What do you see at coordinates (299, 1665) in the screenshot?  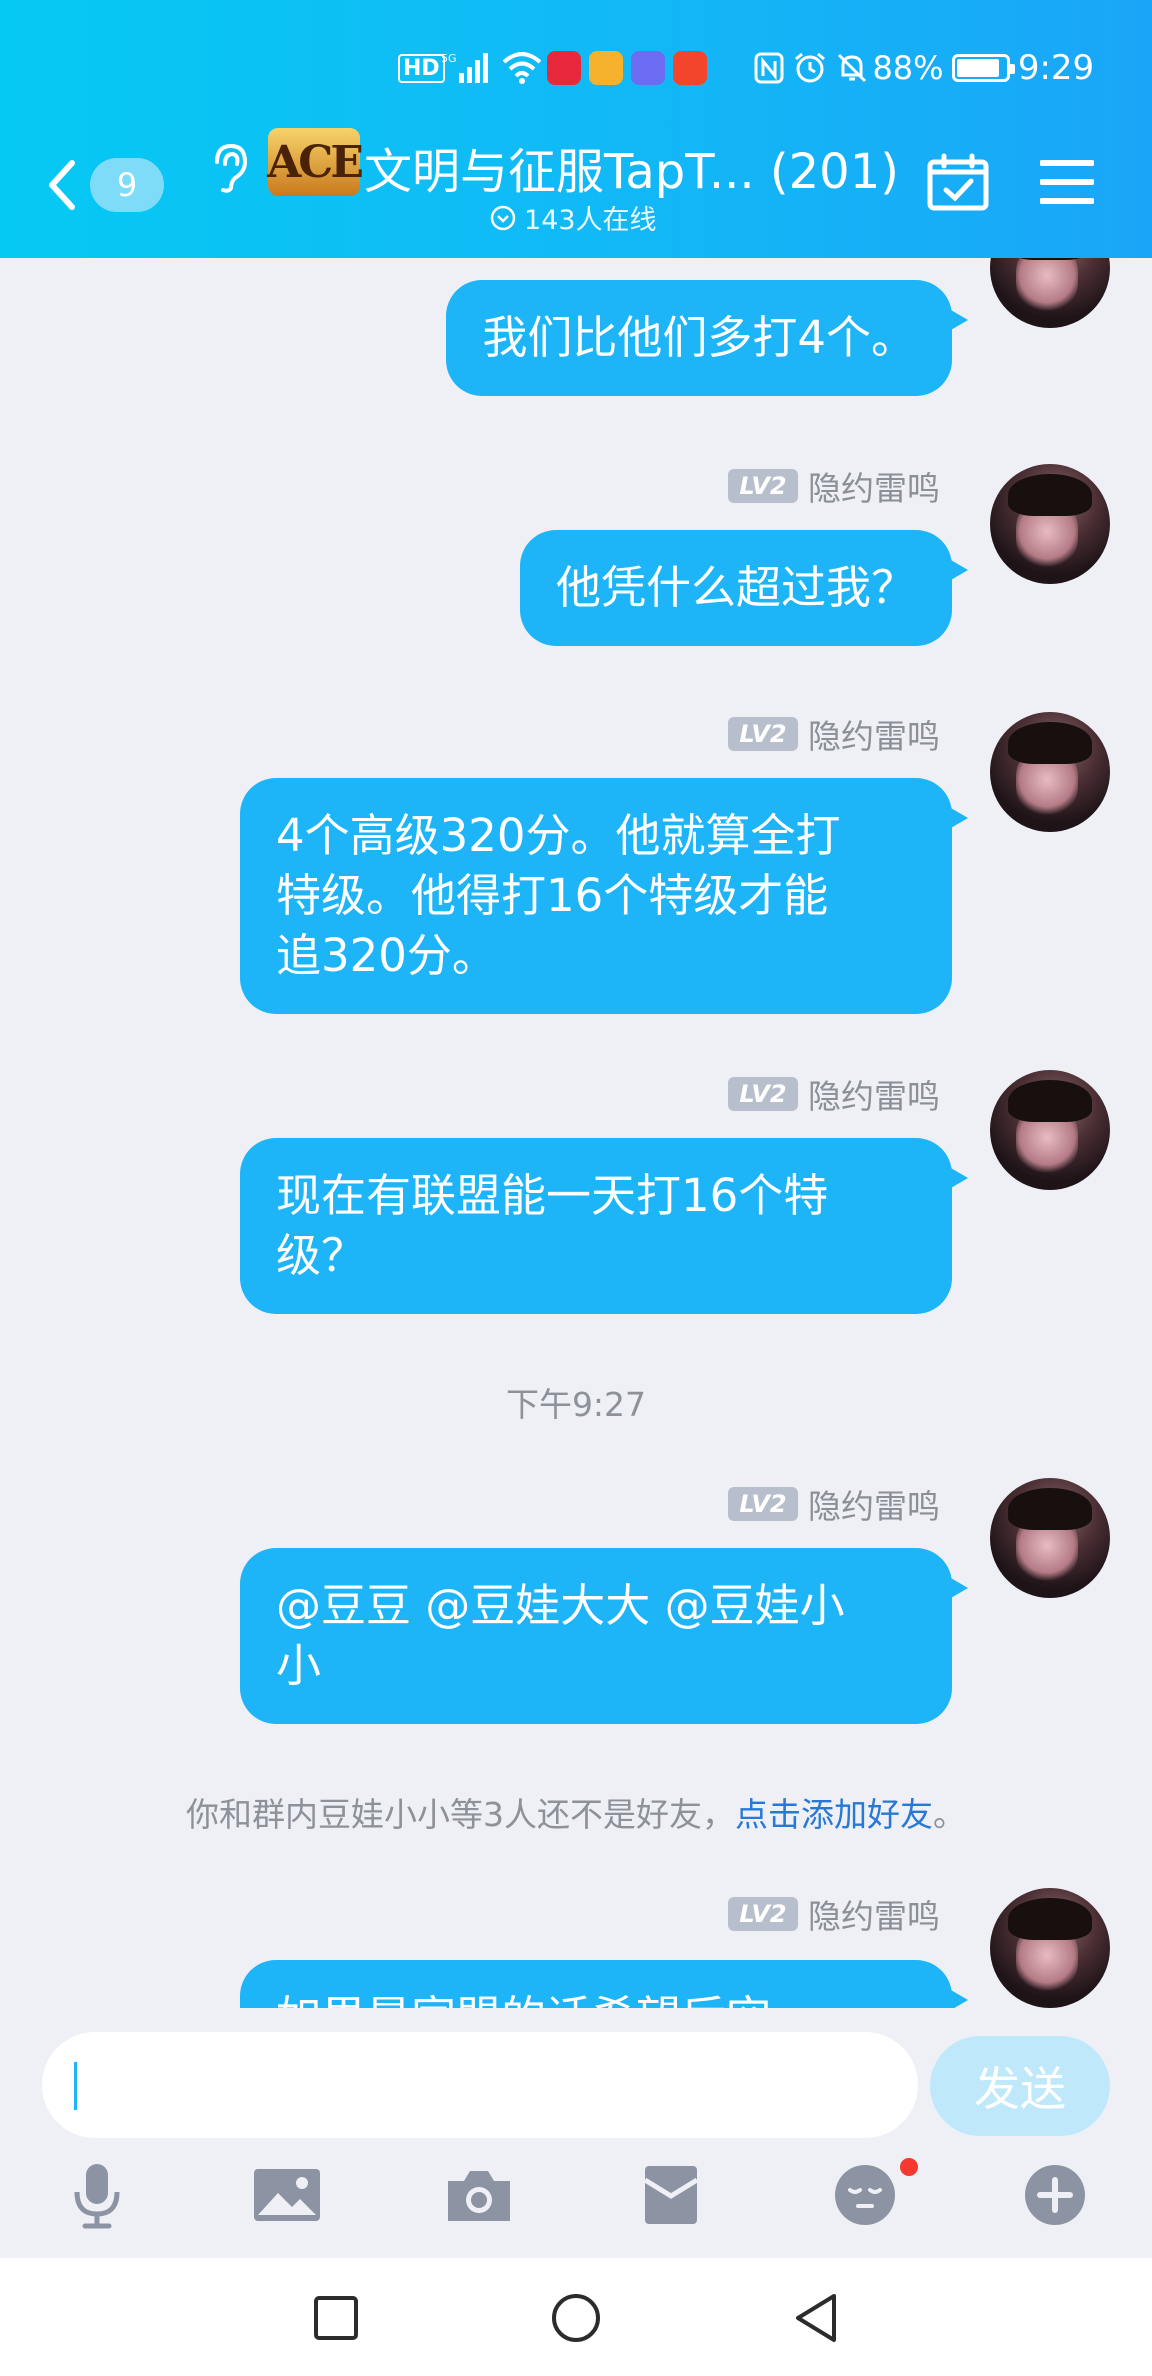 I see `message-text-line: 小` at bounding box center [299, 1665].